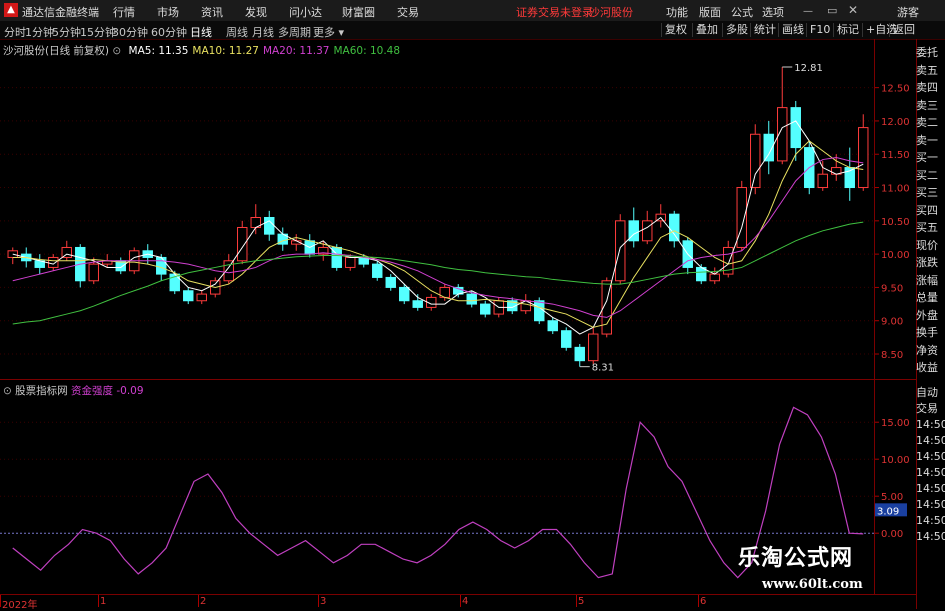 The image size is (945, 611). I want to click on quote-row-16: 换手, so click(930, 334).